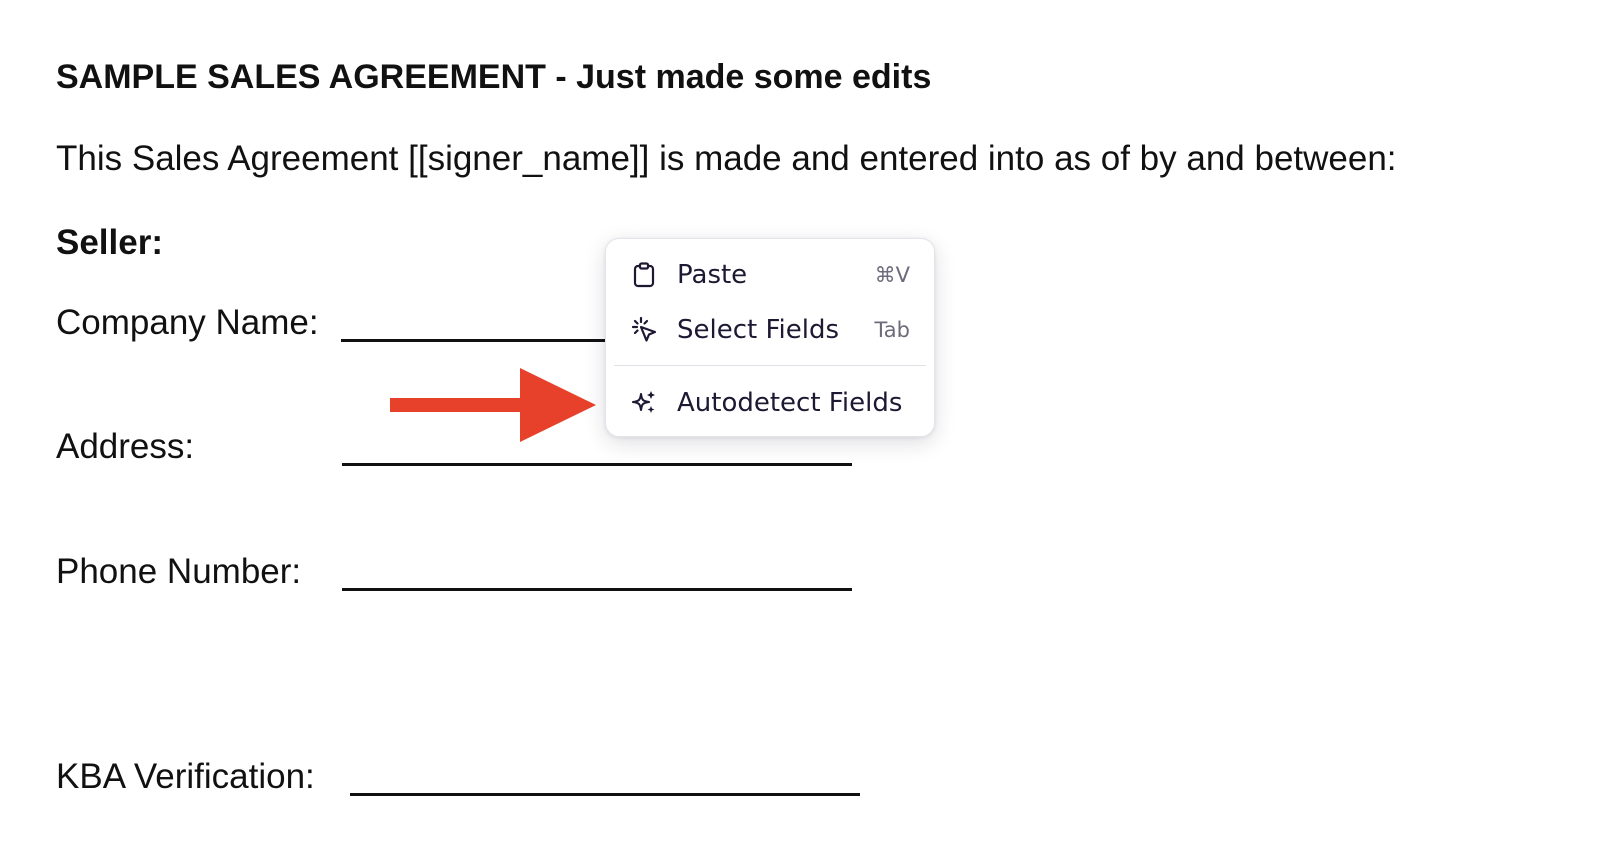 The height and width of the screenshot is (850, 1600). I want to click on sparkle-icon, so click(644, 403).